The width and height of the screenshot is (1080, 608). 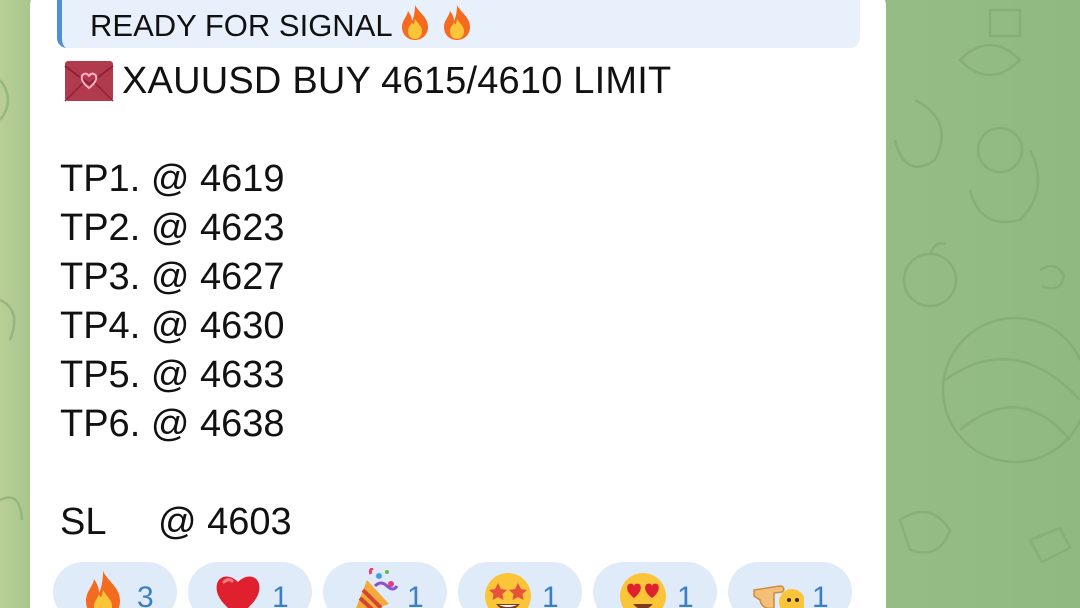 What do you see at coordinates (217, 277) in the screenshot?
I see `take-profit-value: @ 4627` at bounding box center [217, 277].